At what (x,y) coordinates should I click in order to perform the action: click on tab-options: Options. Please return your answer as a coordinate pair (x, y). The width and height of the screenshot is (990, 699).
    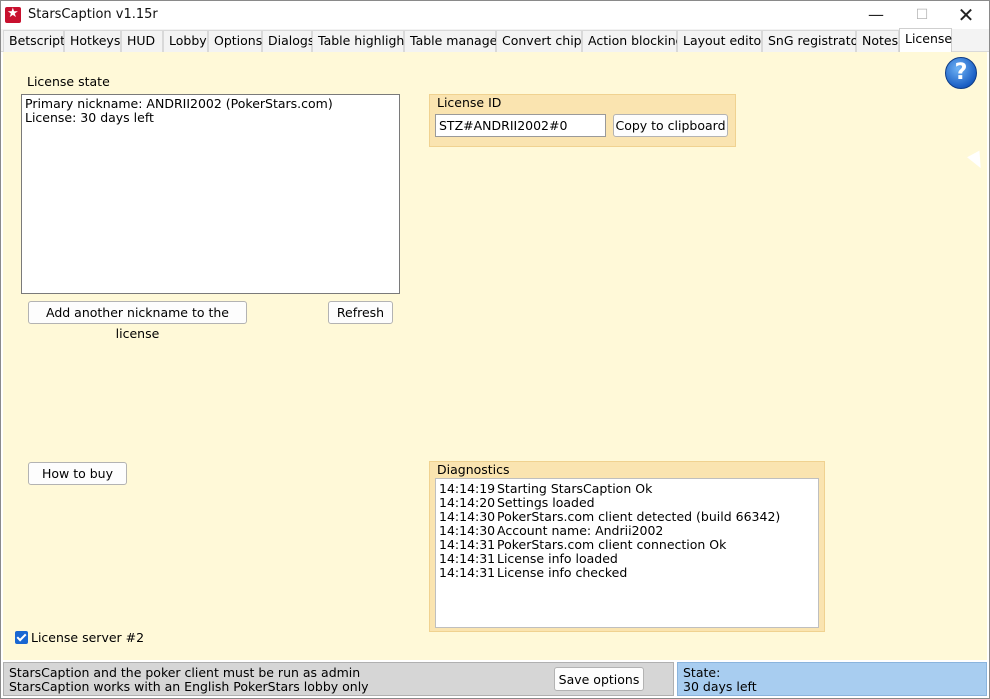
    Looking at the image, I should click on (235, 41).